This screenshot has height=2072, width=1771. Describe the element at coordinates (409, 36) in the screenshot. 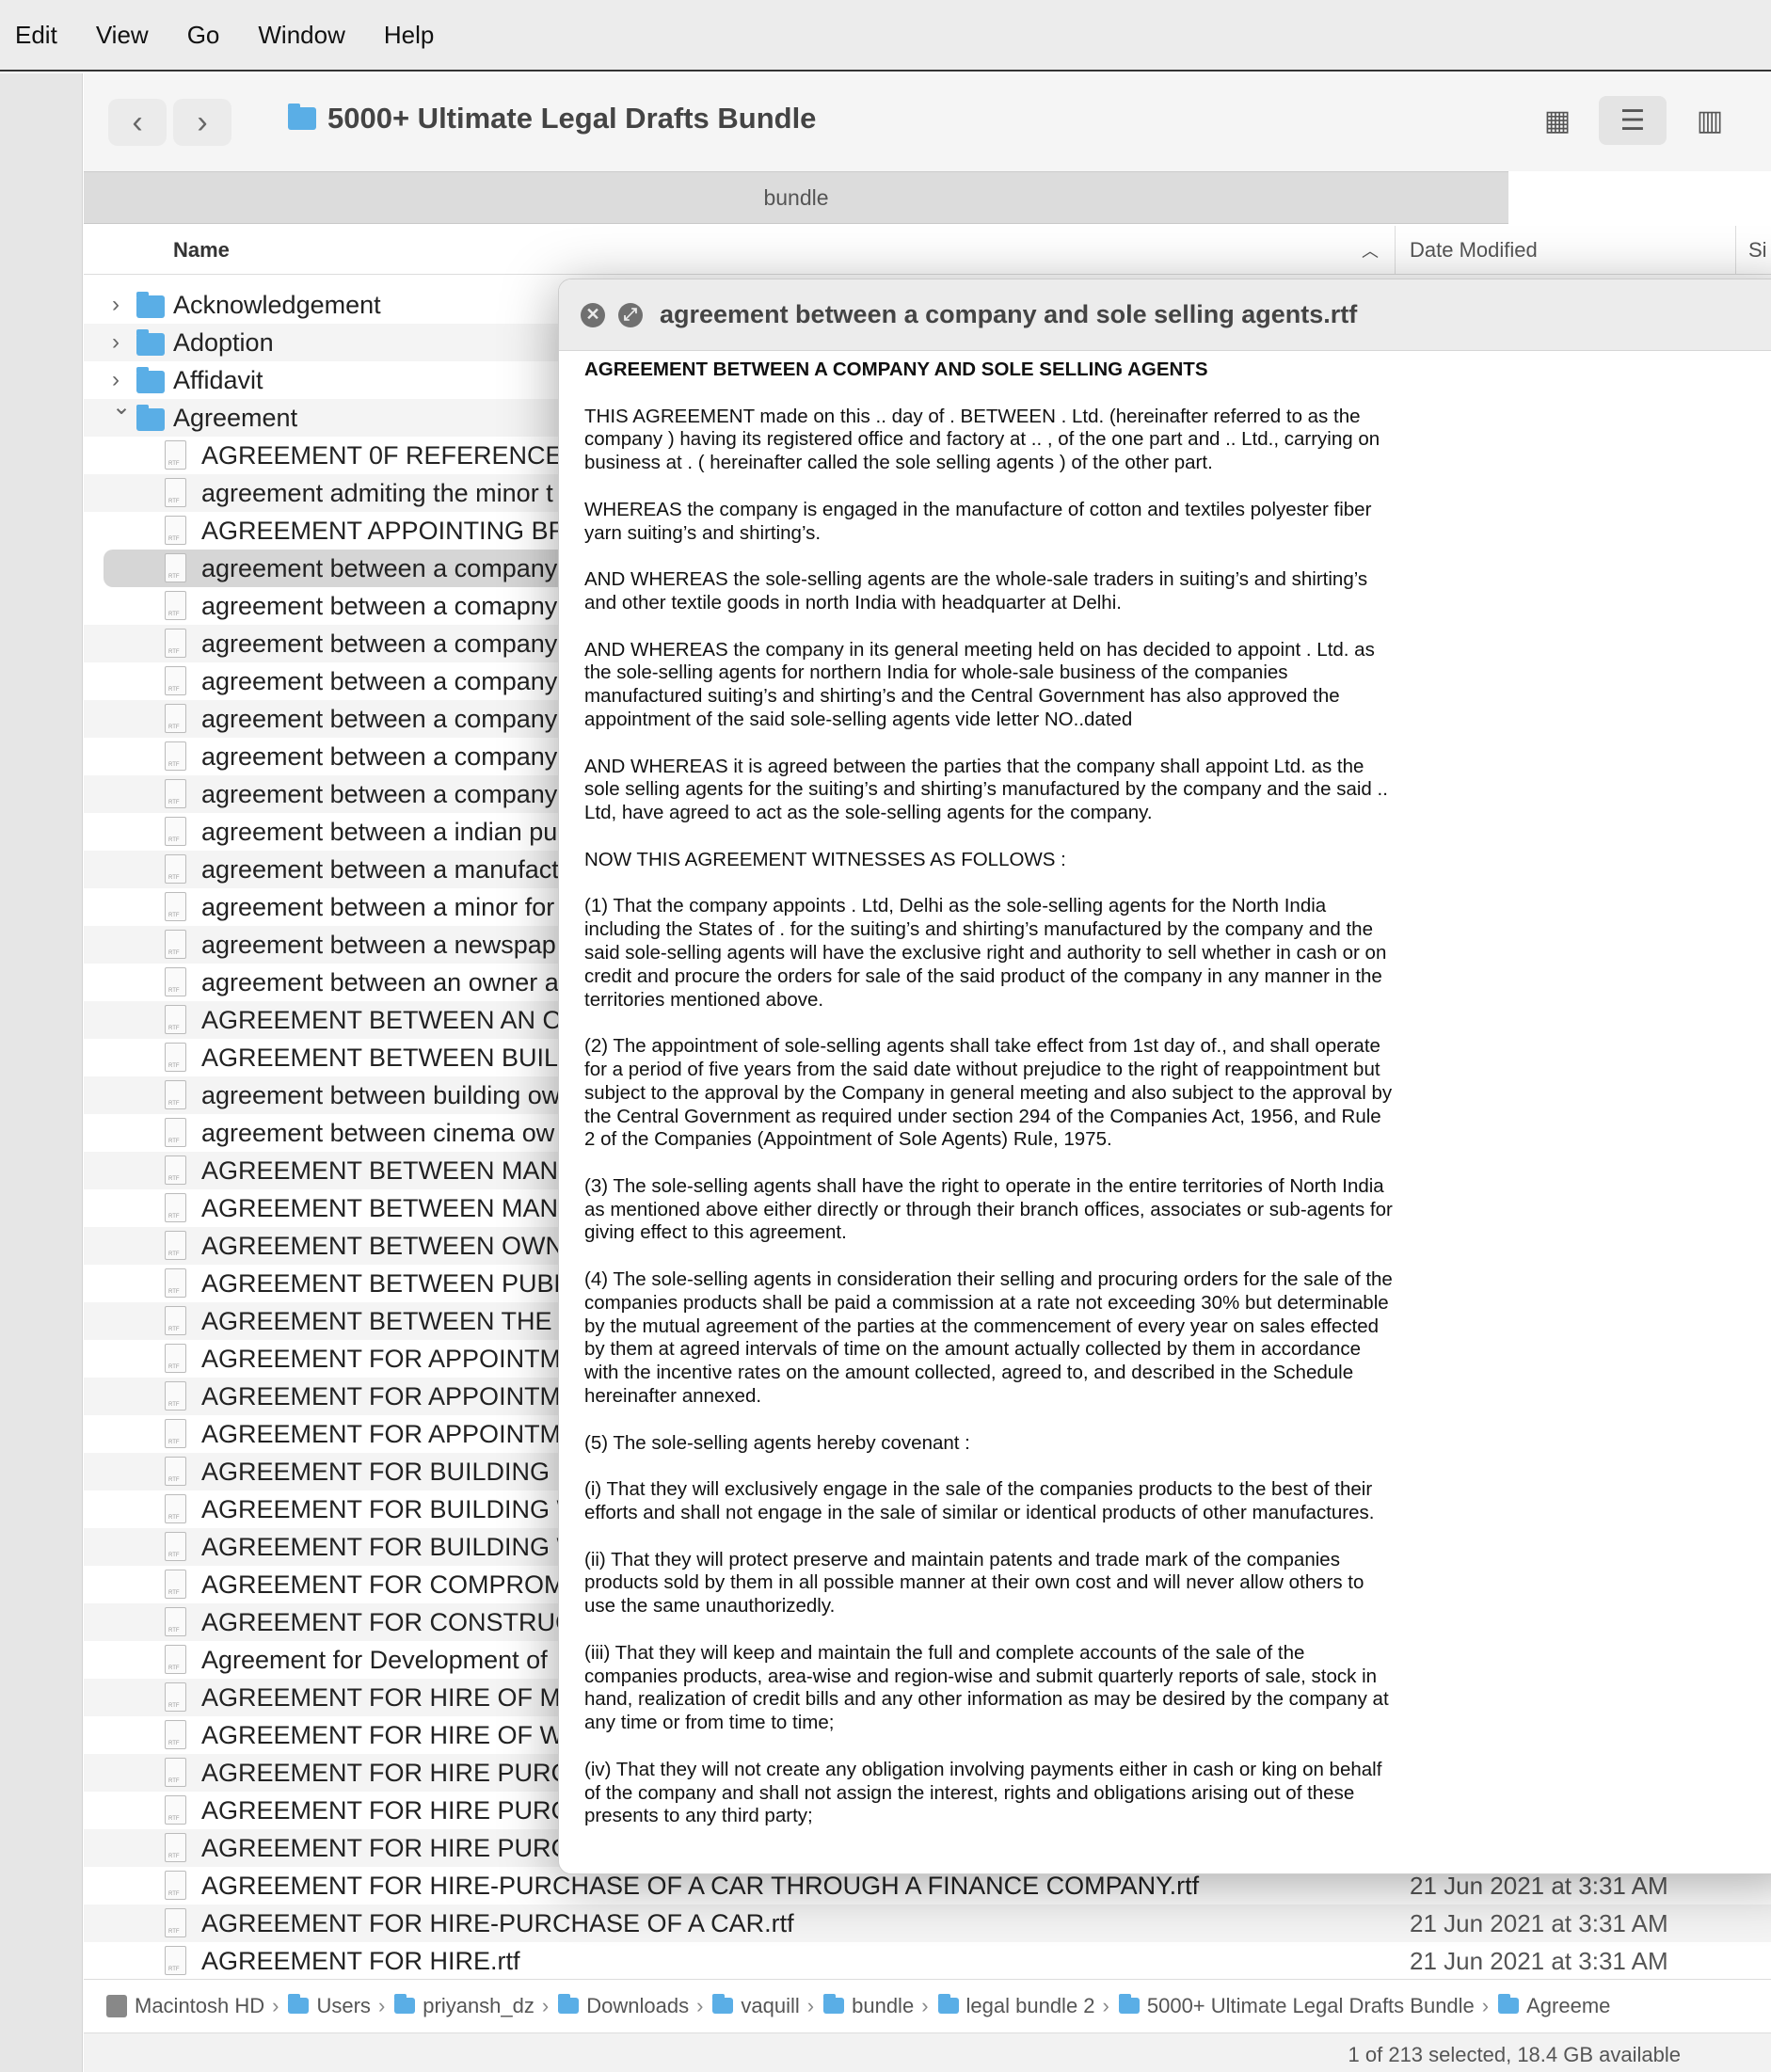

I see `menu-help: Help` at that location.